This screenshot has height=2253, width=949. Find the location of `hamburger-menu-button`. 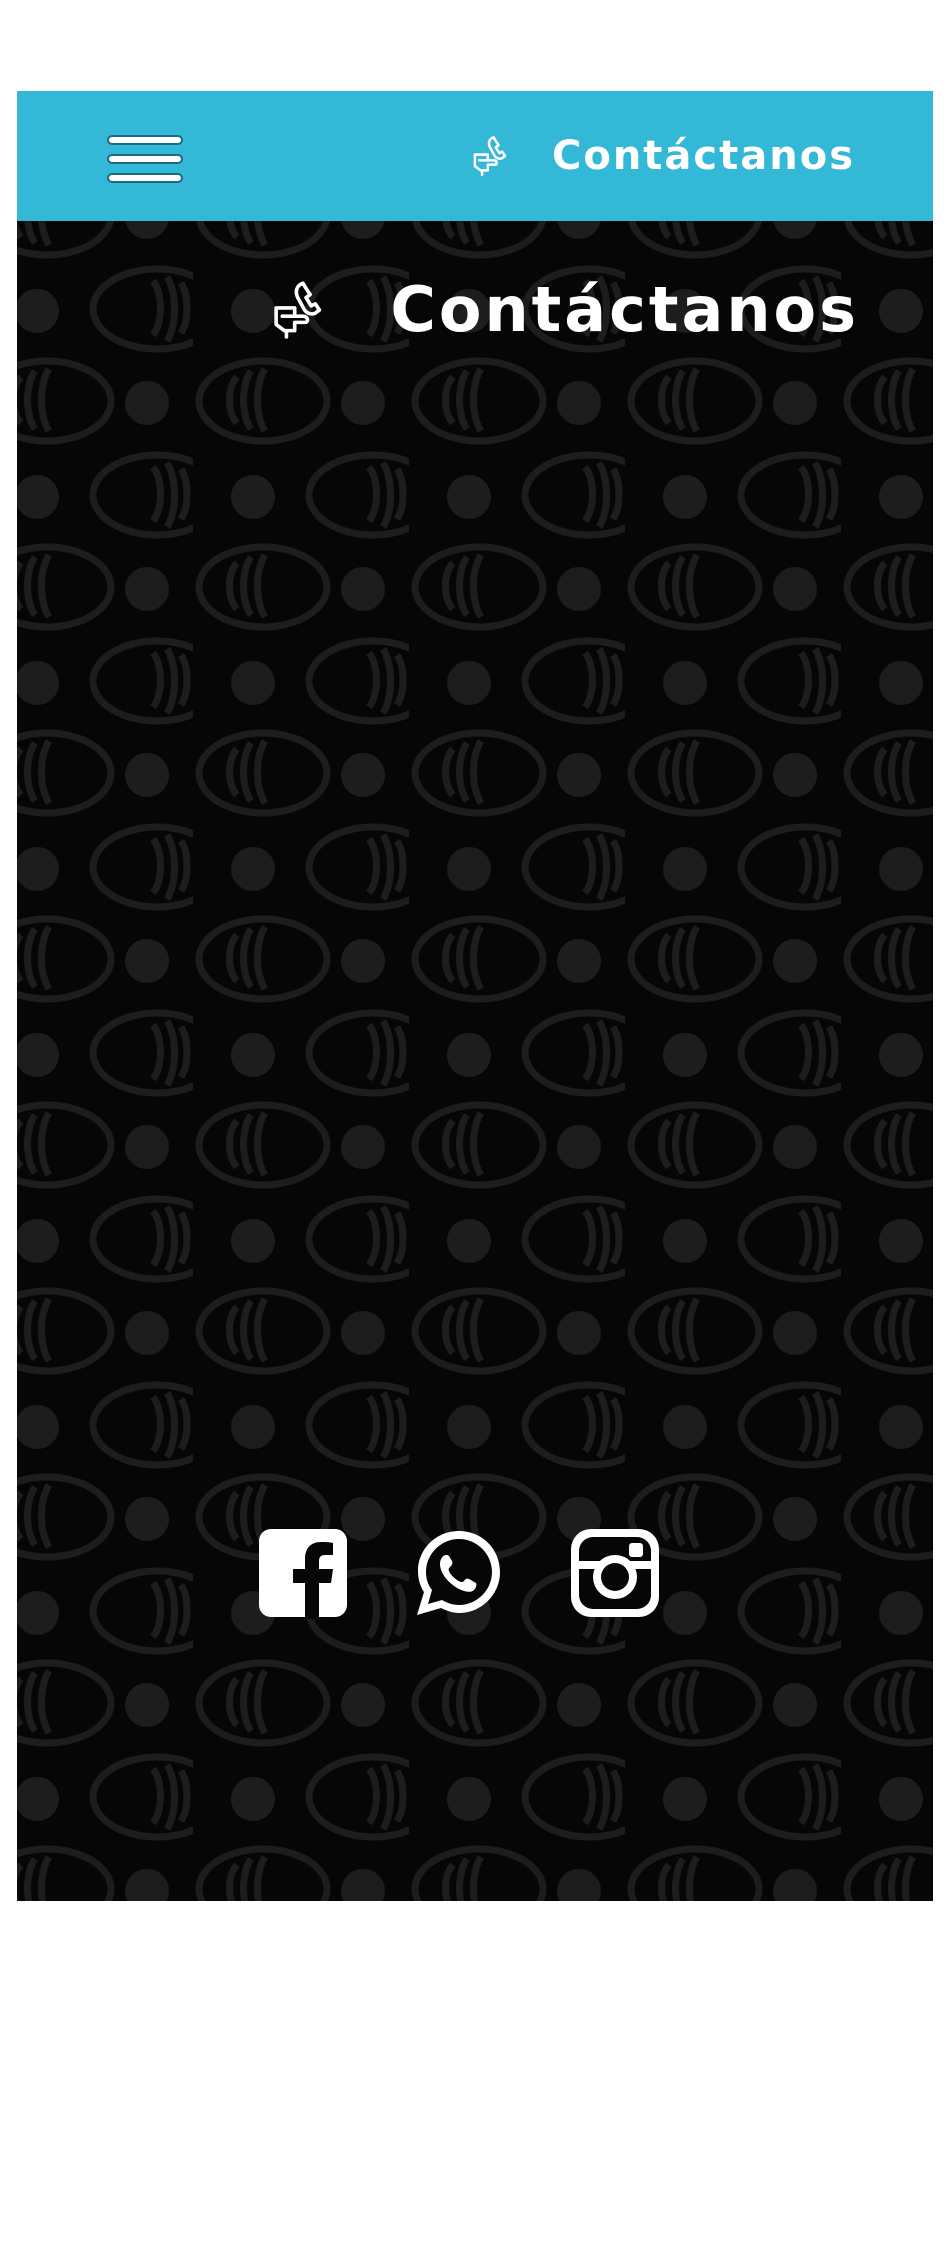

hamburger-menu-button is located at coordinates (145, 159).